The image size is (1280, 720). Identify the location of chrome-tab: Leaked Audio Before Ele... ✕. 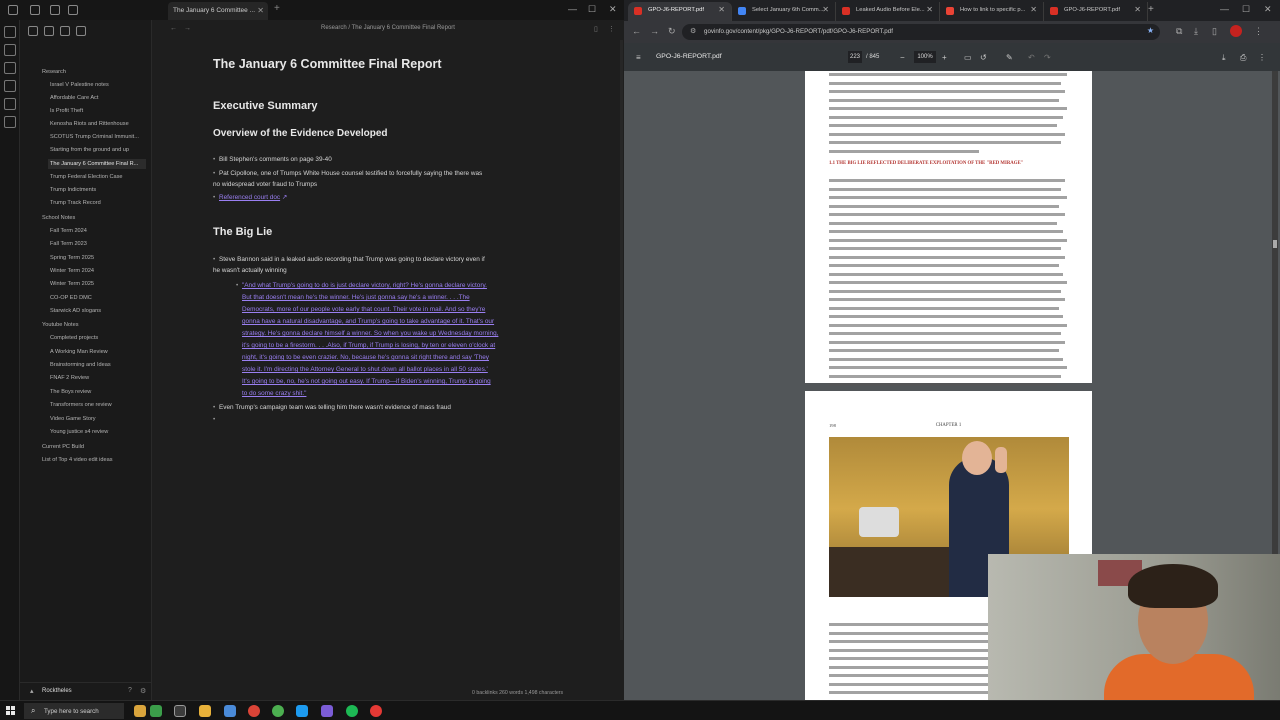
(888, 11).